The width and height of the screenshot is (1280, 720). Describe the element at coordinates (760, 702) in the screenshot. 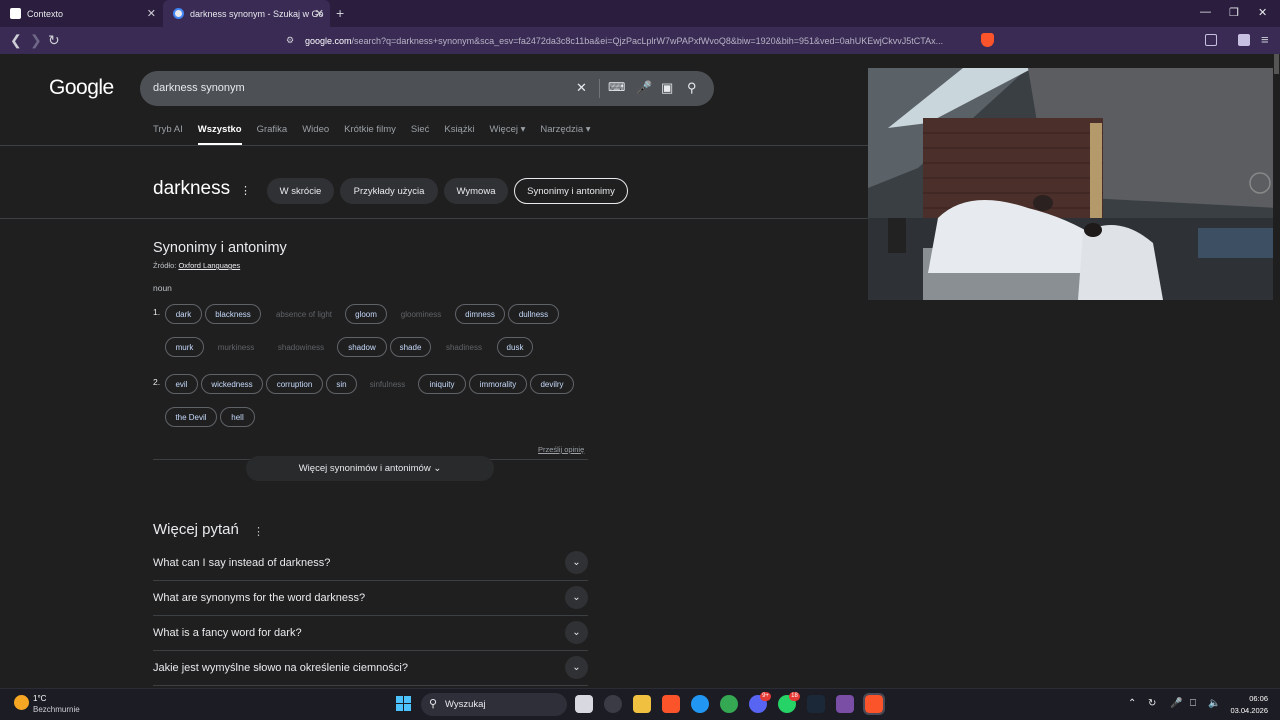

I see `discord-icon: 9+` at that location.